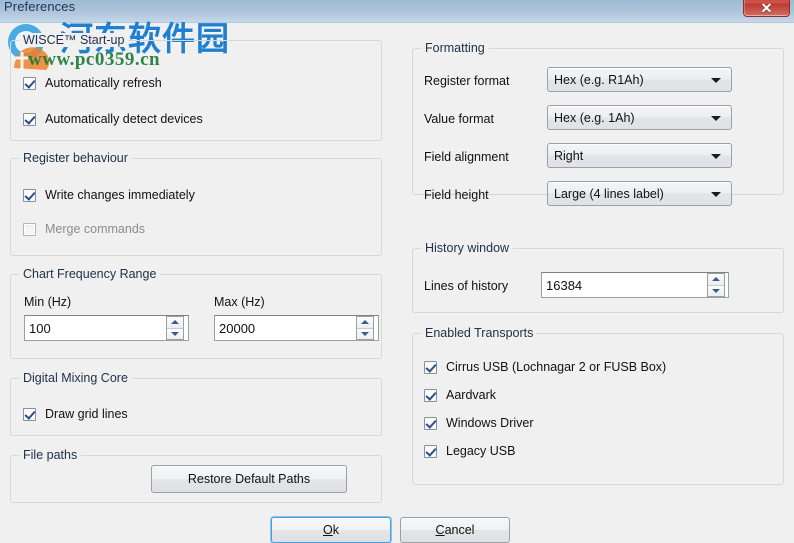 This screenshot has height=543, width=794. What do you see at coordinates (397, 11) in the screenshot?
I see `title-bar: Preferences ✕` at bounding box center [397, 11].